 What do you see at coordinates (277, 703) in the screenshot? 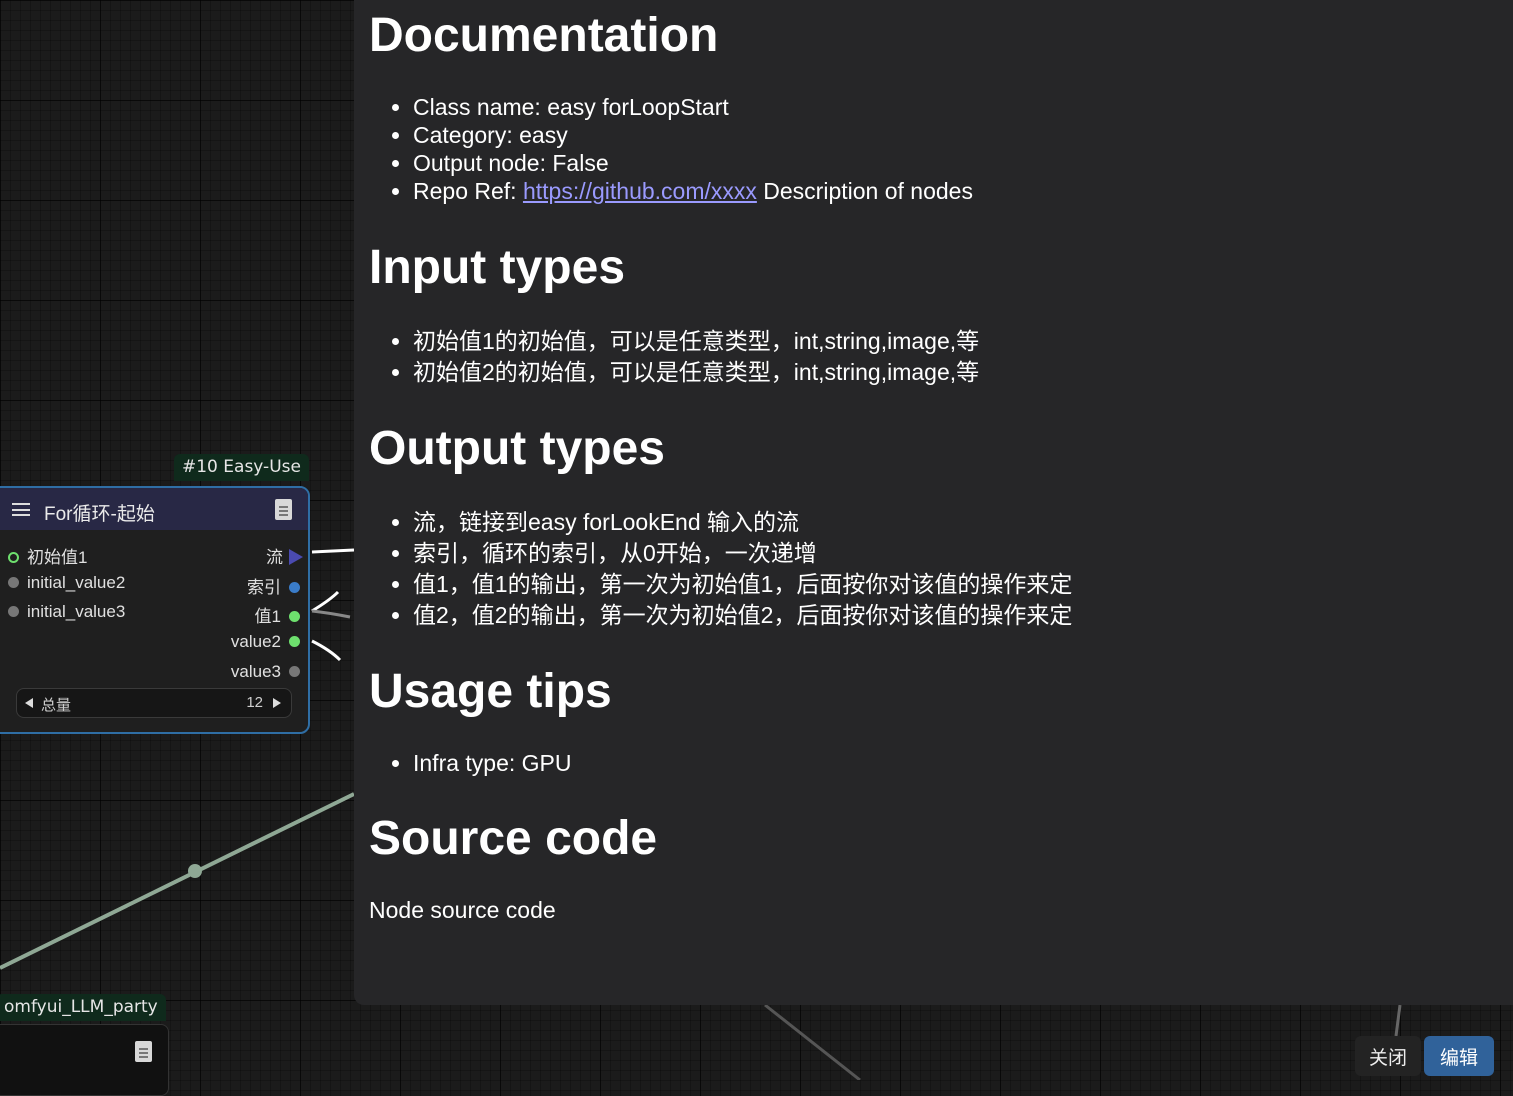
I see `increment-arrow-icon` at bounding box center [277, 703].